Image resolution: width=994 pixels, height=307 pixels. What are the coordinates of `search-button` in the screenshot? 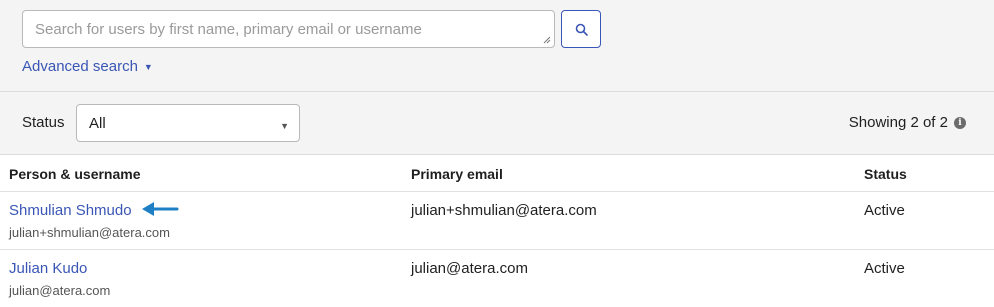 It's located at (581, 29).